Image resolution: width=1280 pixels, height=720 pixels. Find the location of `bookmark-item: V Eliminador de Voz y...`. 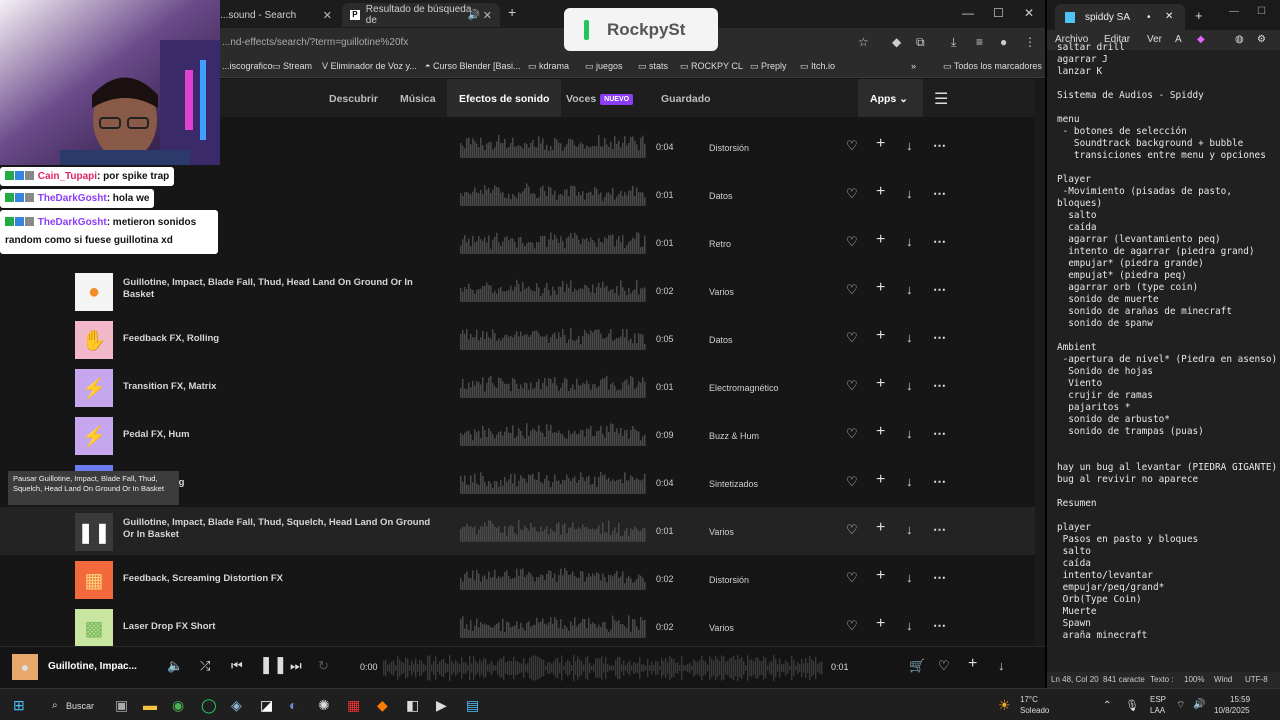

bookmark-item: V Eliminador de Voz y... is located at coordinates (369, 66).